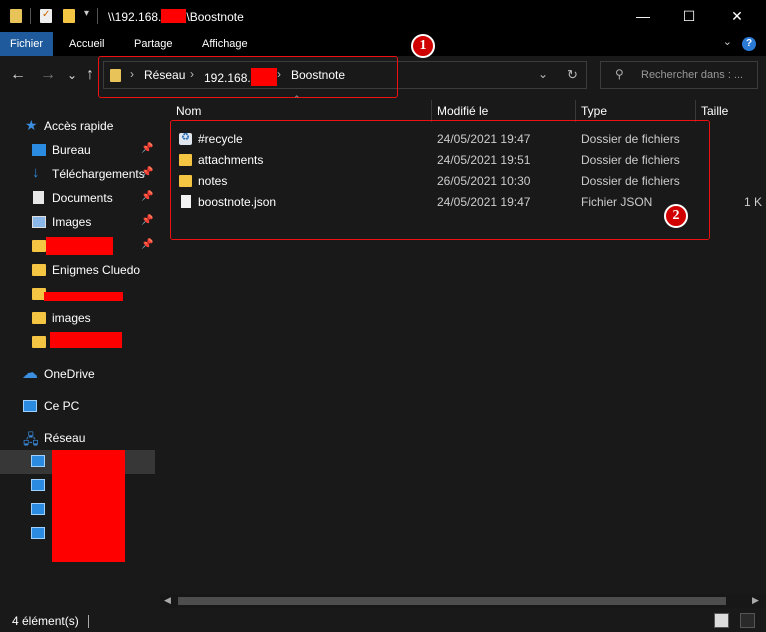 The height and width of the screenshot is (632, 766). I want to click on window-title-suffix: \Boostnote, so click(215, 17).